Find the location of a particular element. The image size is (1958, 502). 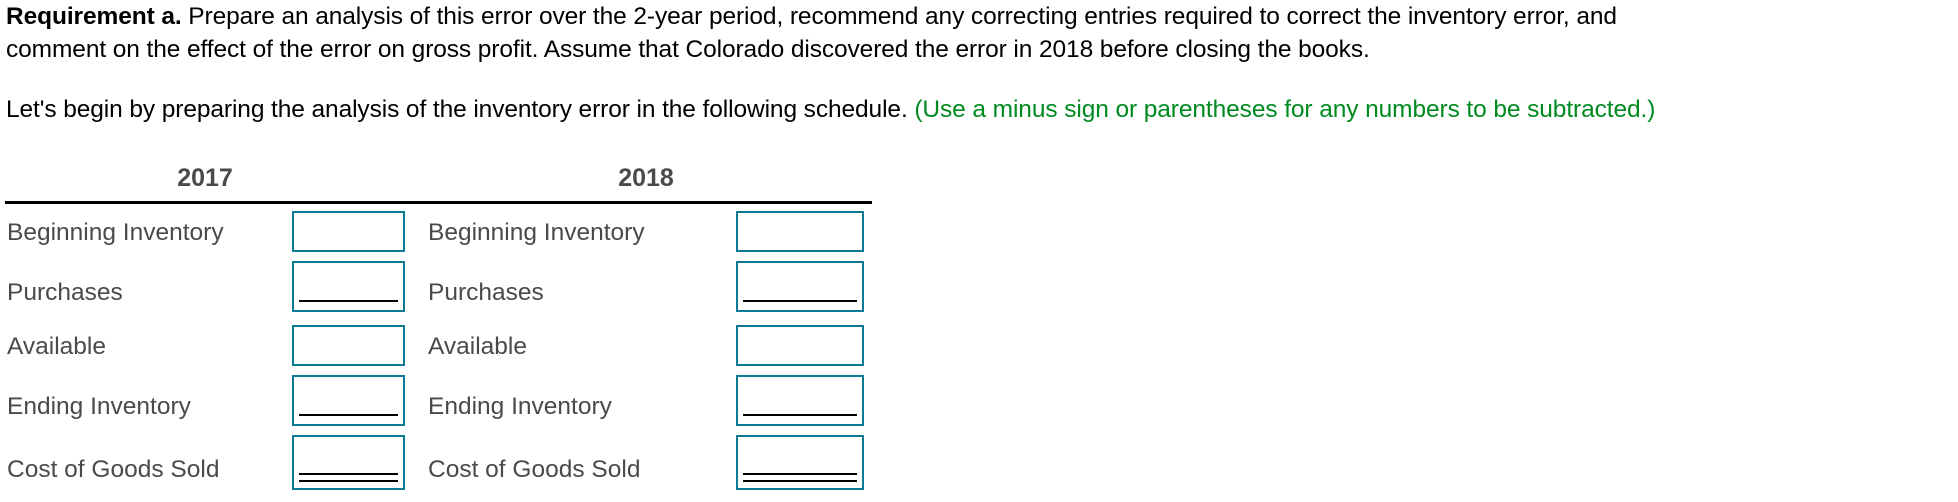

cogs-2017-input is located at coordinates (348, 462).